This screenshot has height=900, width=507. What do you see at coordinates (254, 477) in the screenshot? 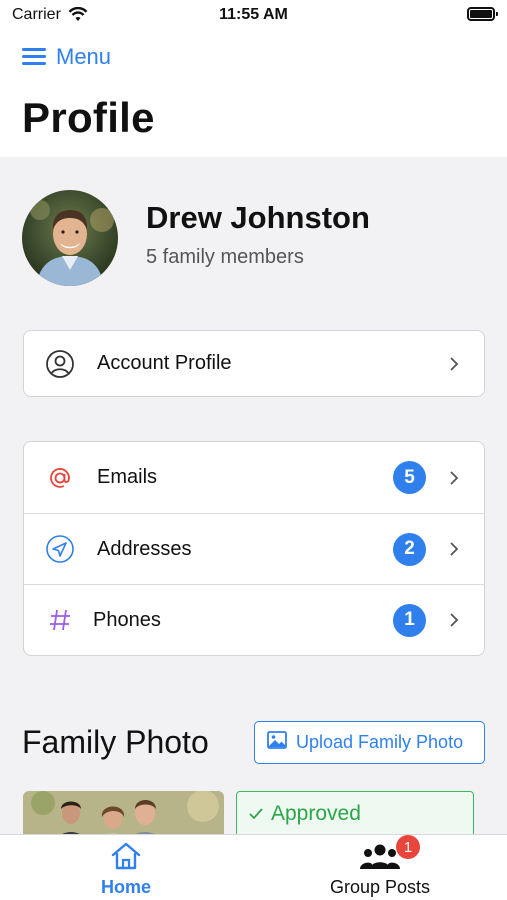
I see `emails-row: Emails 5` at bounding box center [254, 477].